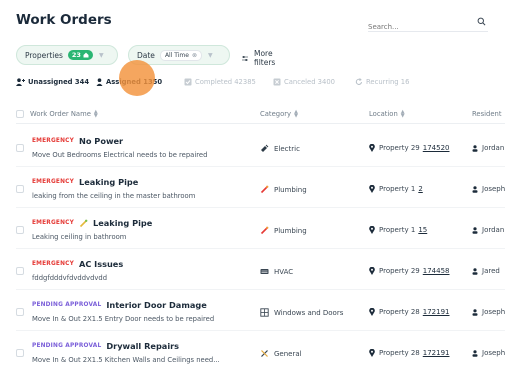  Describe the element at coordinates (387, 114) in the screenshot. I see `column-location: Location ▲ ▼` at that location.